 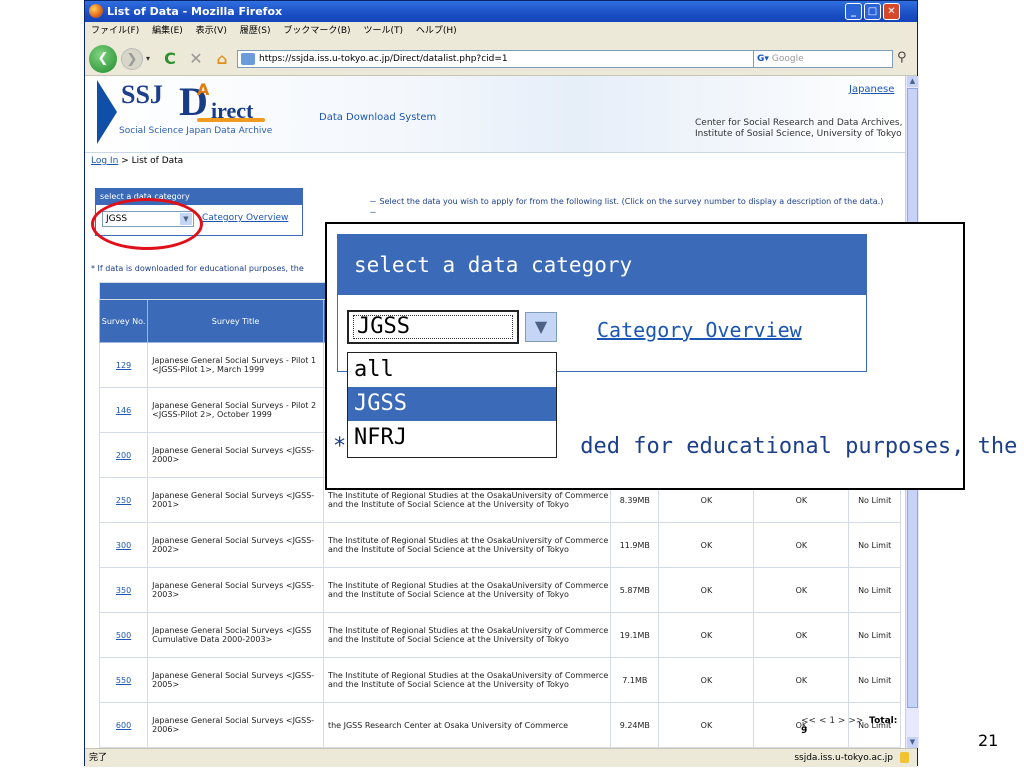 I want to click on survey-no-cell: 250, so click(x=123, y=500).